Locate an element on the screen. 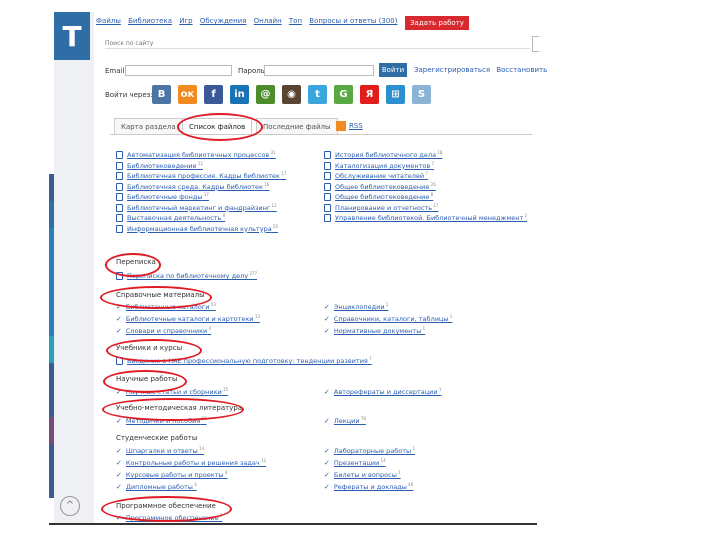 The width and height of the screenshot is (720, 540). list-item: ✓ Презентации 14 is located at coordinates (355, 462).